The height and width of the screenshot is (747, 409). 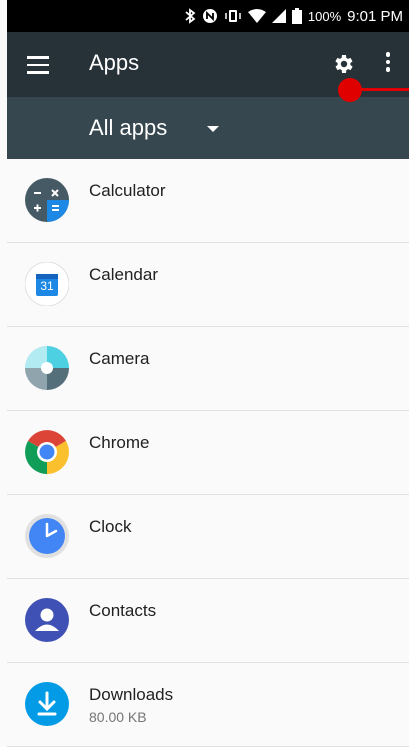 I want to click on app-filter-dropdown: All apps, so click(x=208, y=128).